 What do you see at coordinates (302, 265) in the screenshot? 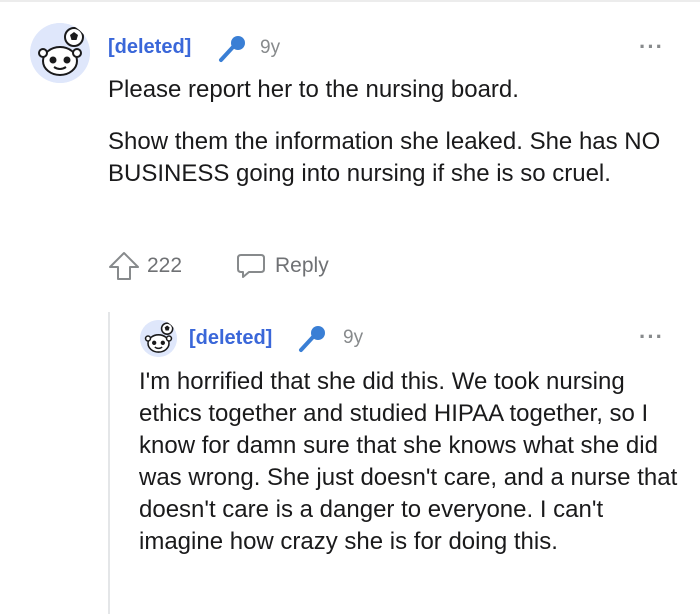
I see `reply-label: Reply` at bounding box center [302, 265].